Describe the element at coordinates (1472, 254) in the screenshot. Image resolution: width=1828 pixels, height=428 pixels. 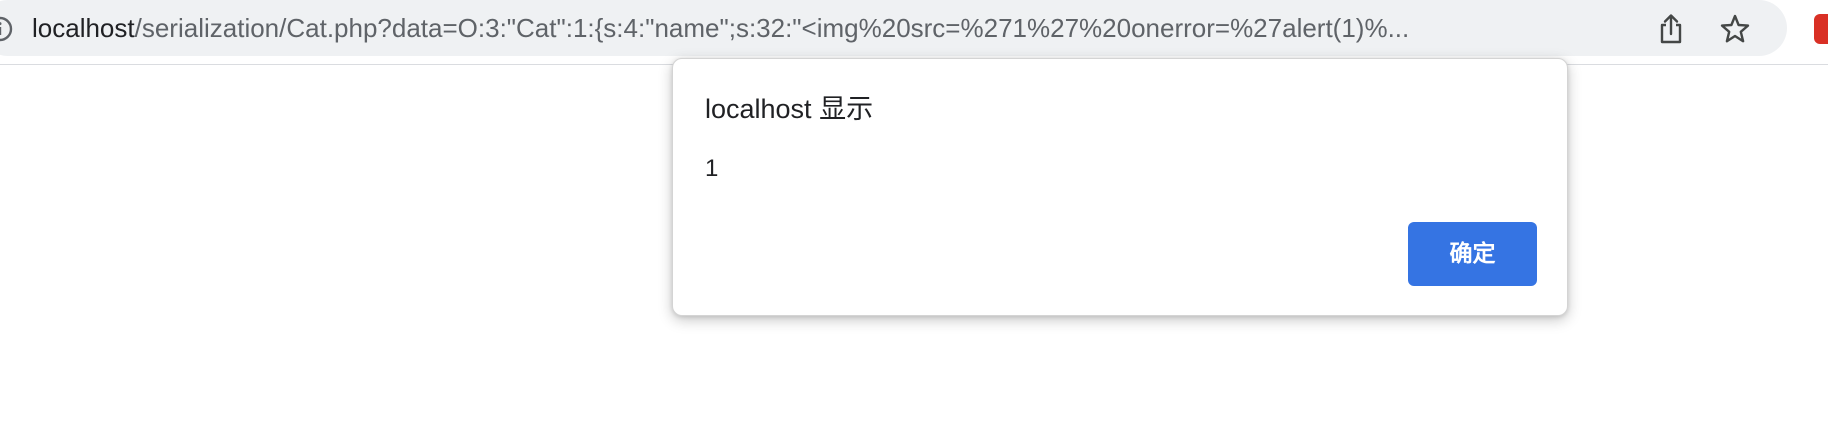
I see `ok-button: 确定` at that location.